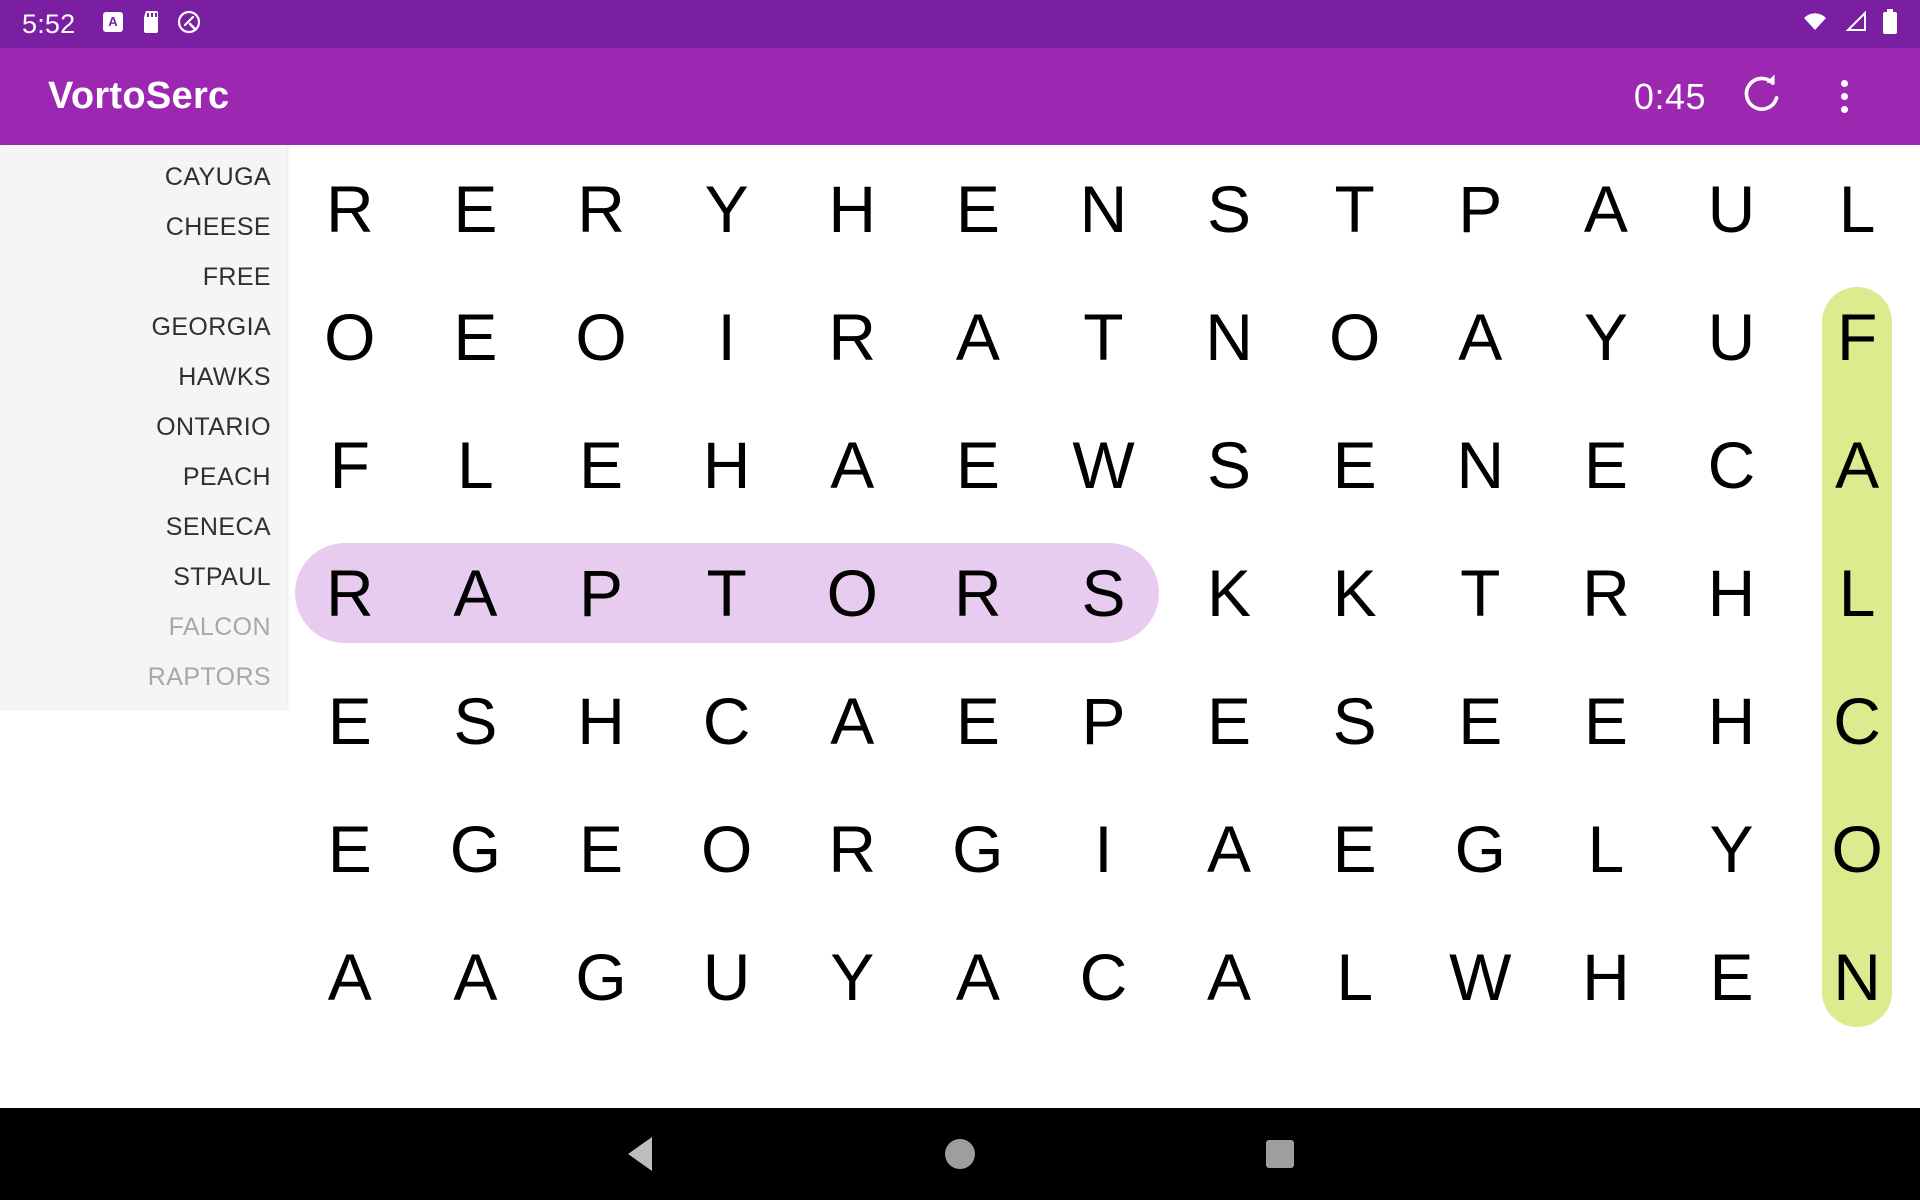 This screenshot has width=1920, height=1200. Describe the element at coordinates (640, 1154) in the screenshot. I see `back-button` at that location.